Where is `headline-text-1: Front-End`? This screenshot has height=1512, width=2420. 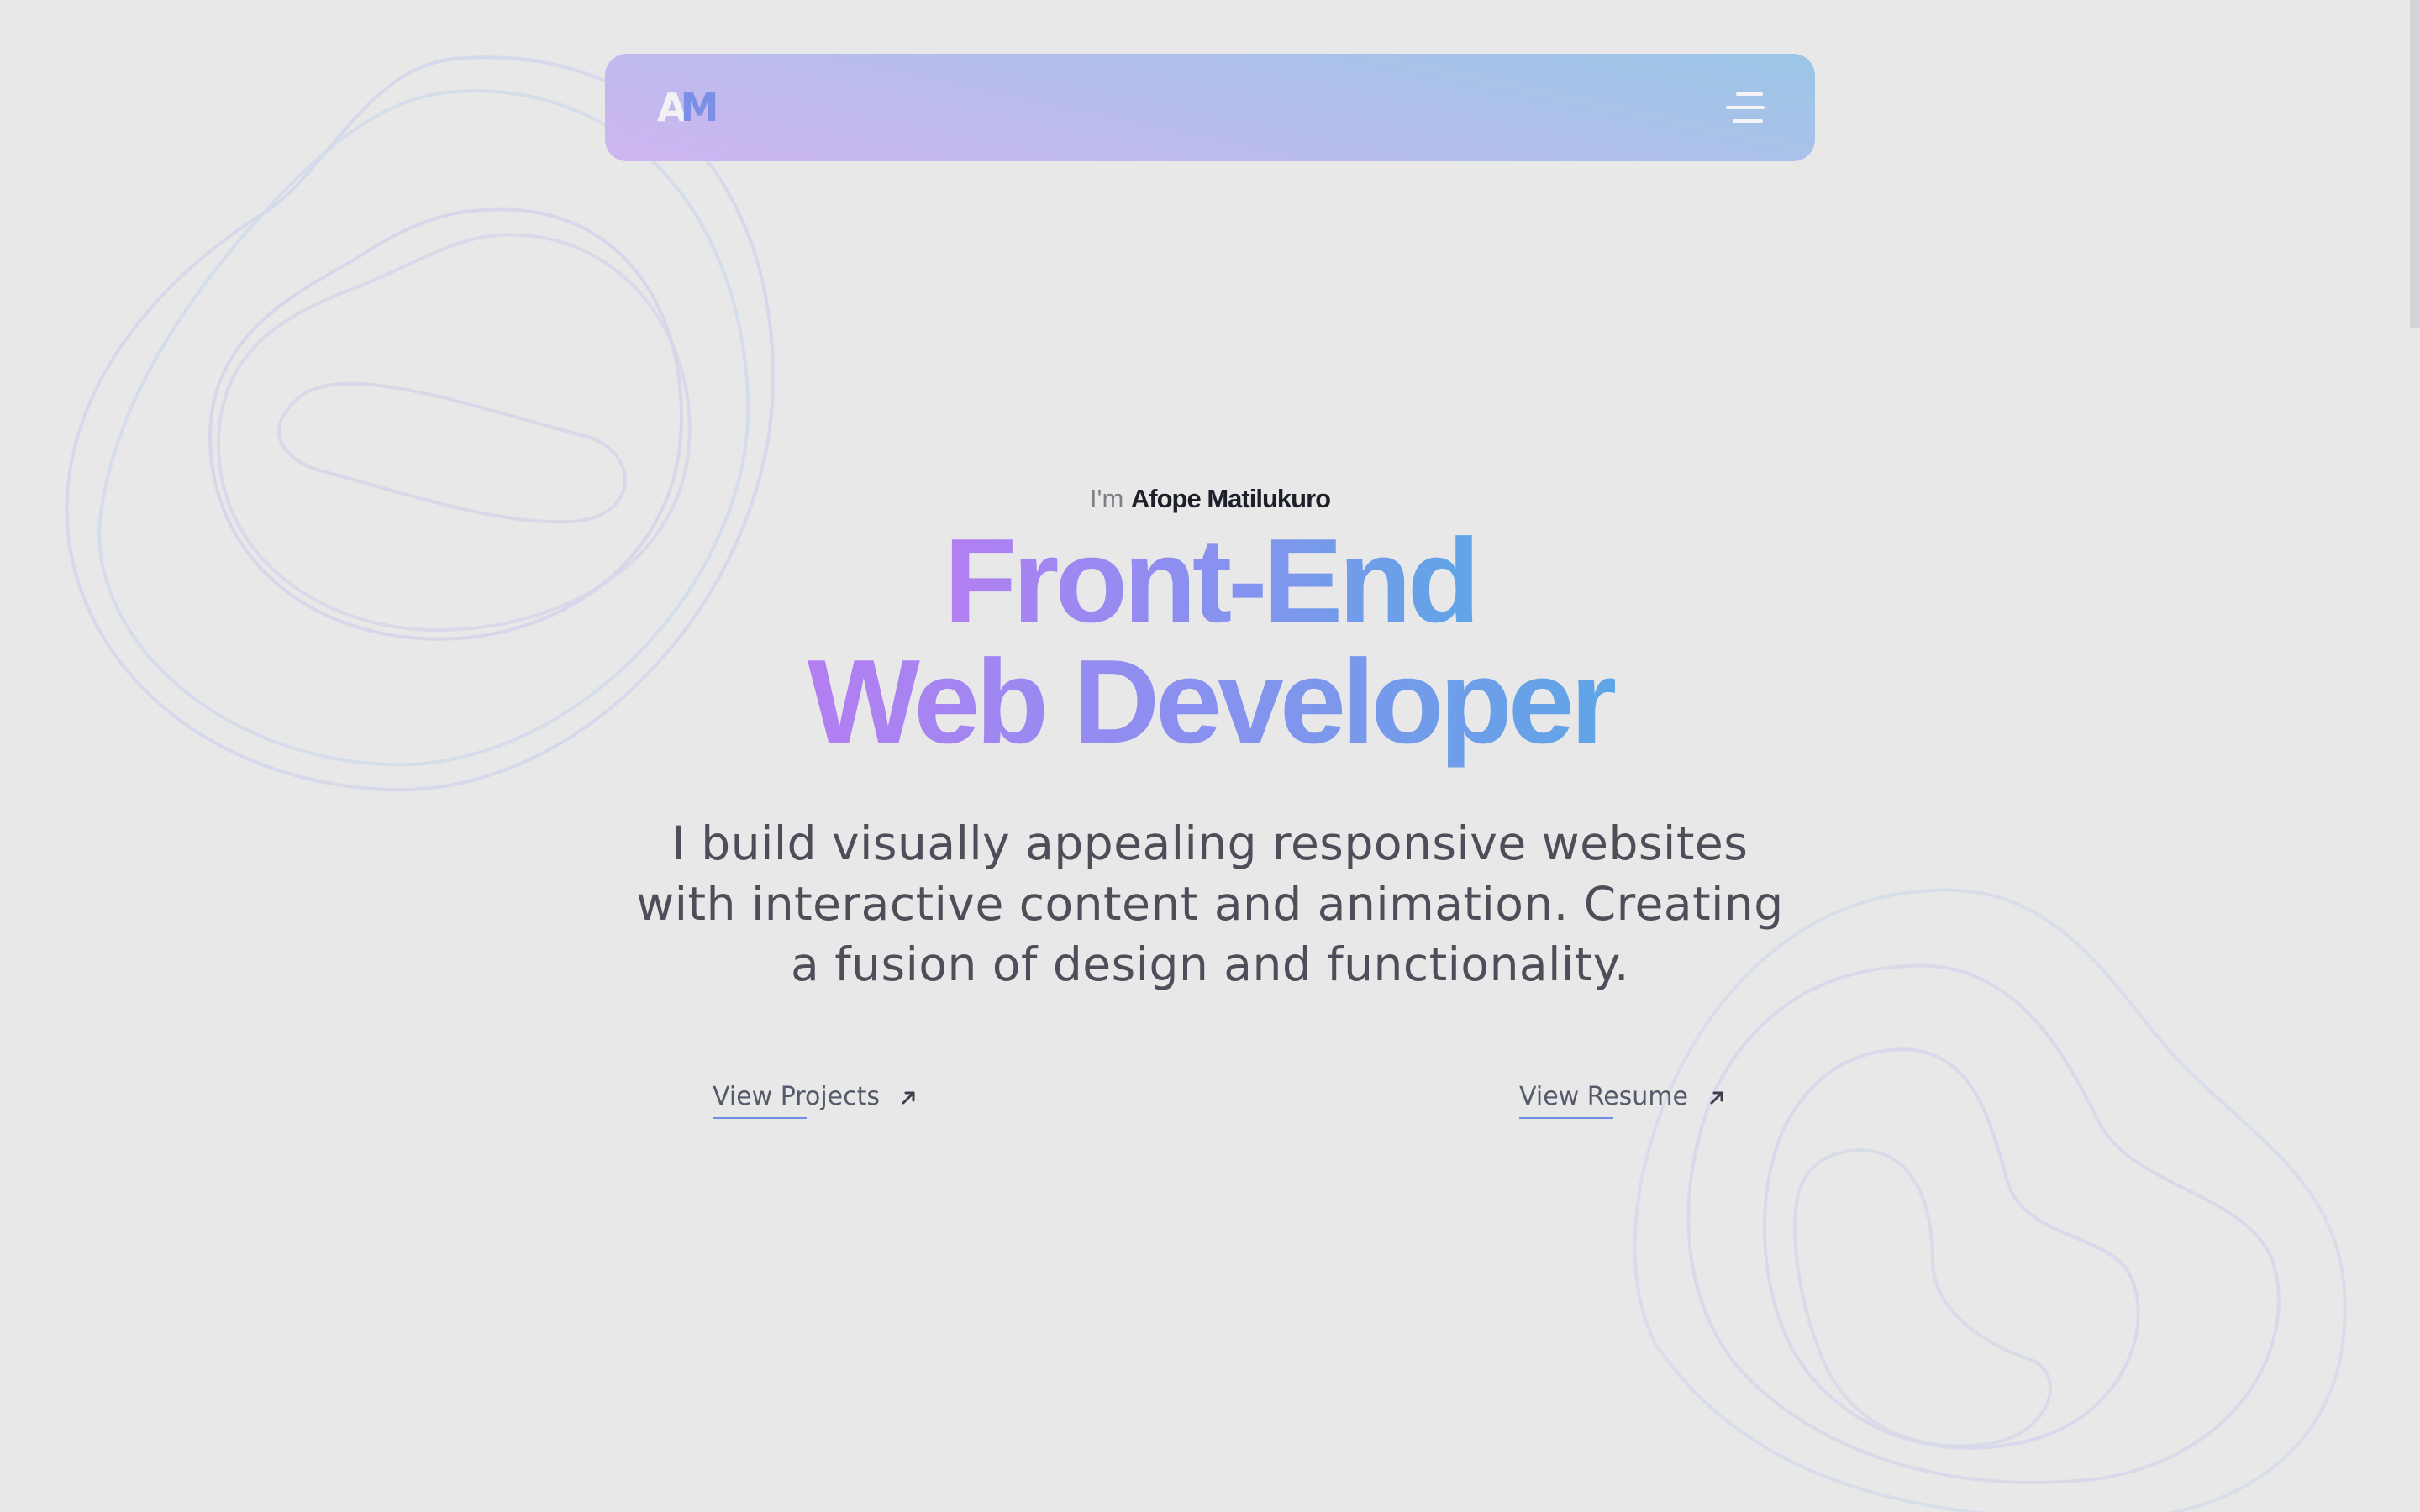 headline-text-1: Front-End is located at coordinates (1210, 581).